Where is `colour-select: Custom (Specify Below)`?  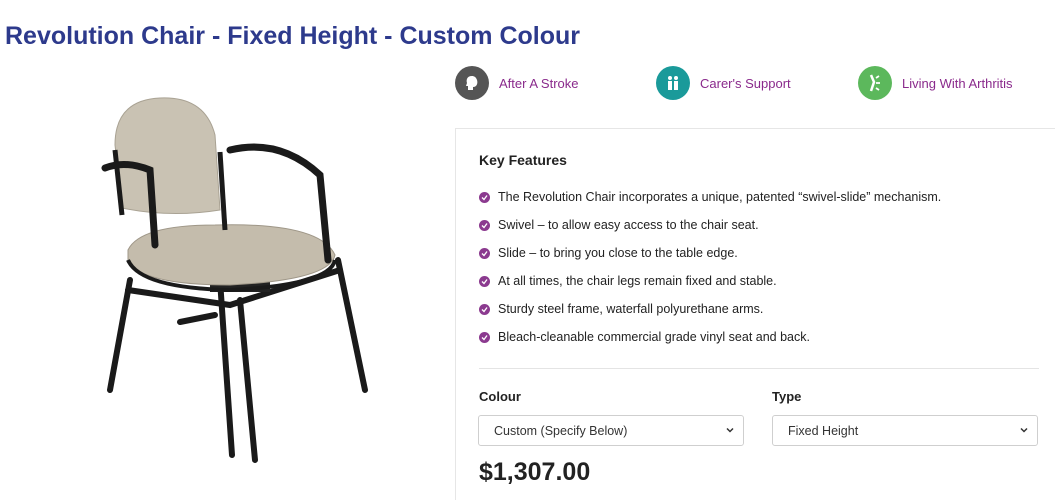 colour-select: Custom (Specify Below) is located at coordinates (611, 430).